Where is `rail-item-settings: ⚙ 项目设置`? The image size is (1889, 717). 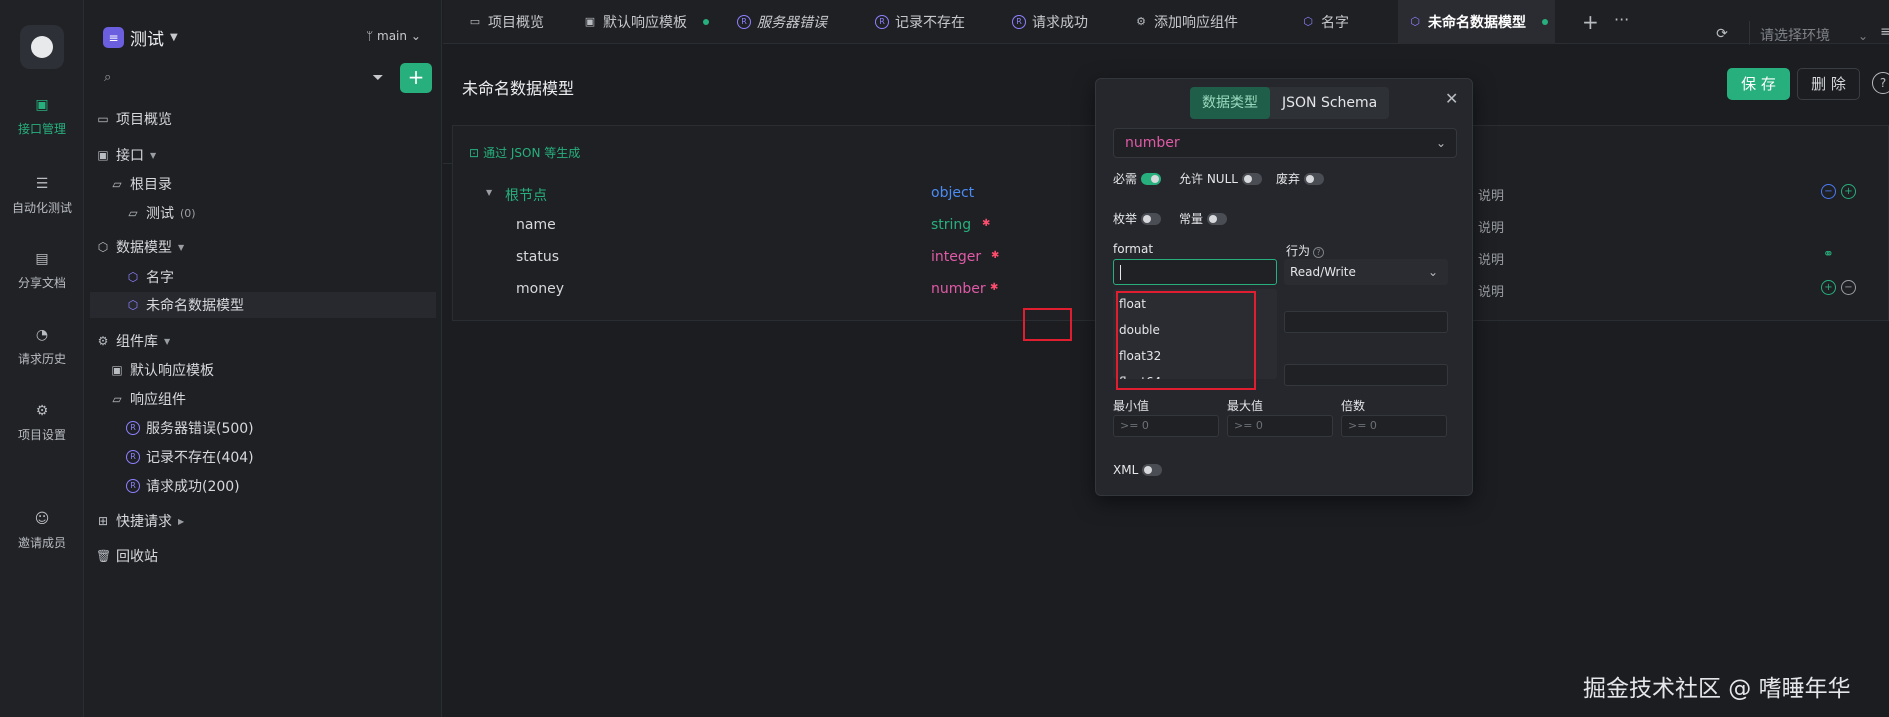 rail-item-settings: ⚙ 项目设置 is located at coordinates (42, 422).